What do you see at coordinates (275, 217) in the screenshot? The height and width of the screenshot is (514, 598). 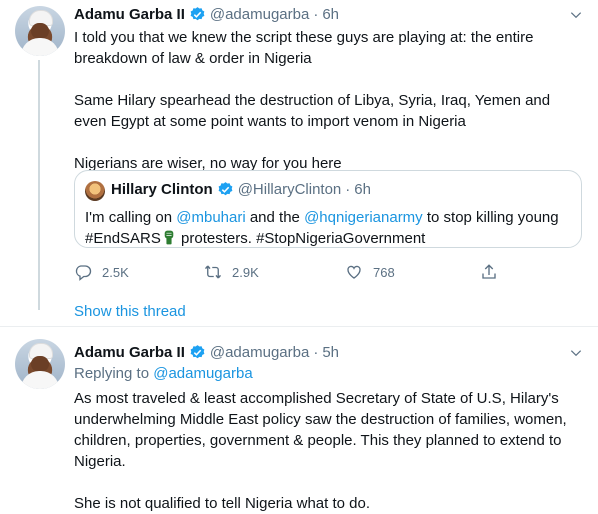 I see `quoted-text-part: and the` at bounding box center [275, 217].